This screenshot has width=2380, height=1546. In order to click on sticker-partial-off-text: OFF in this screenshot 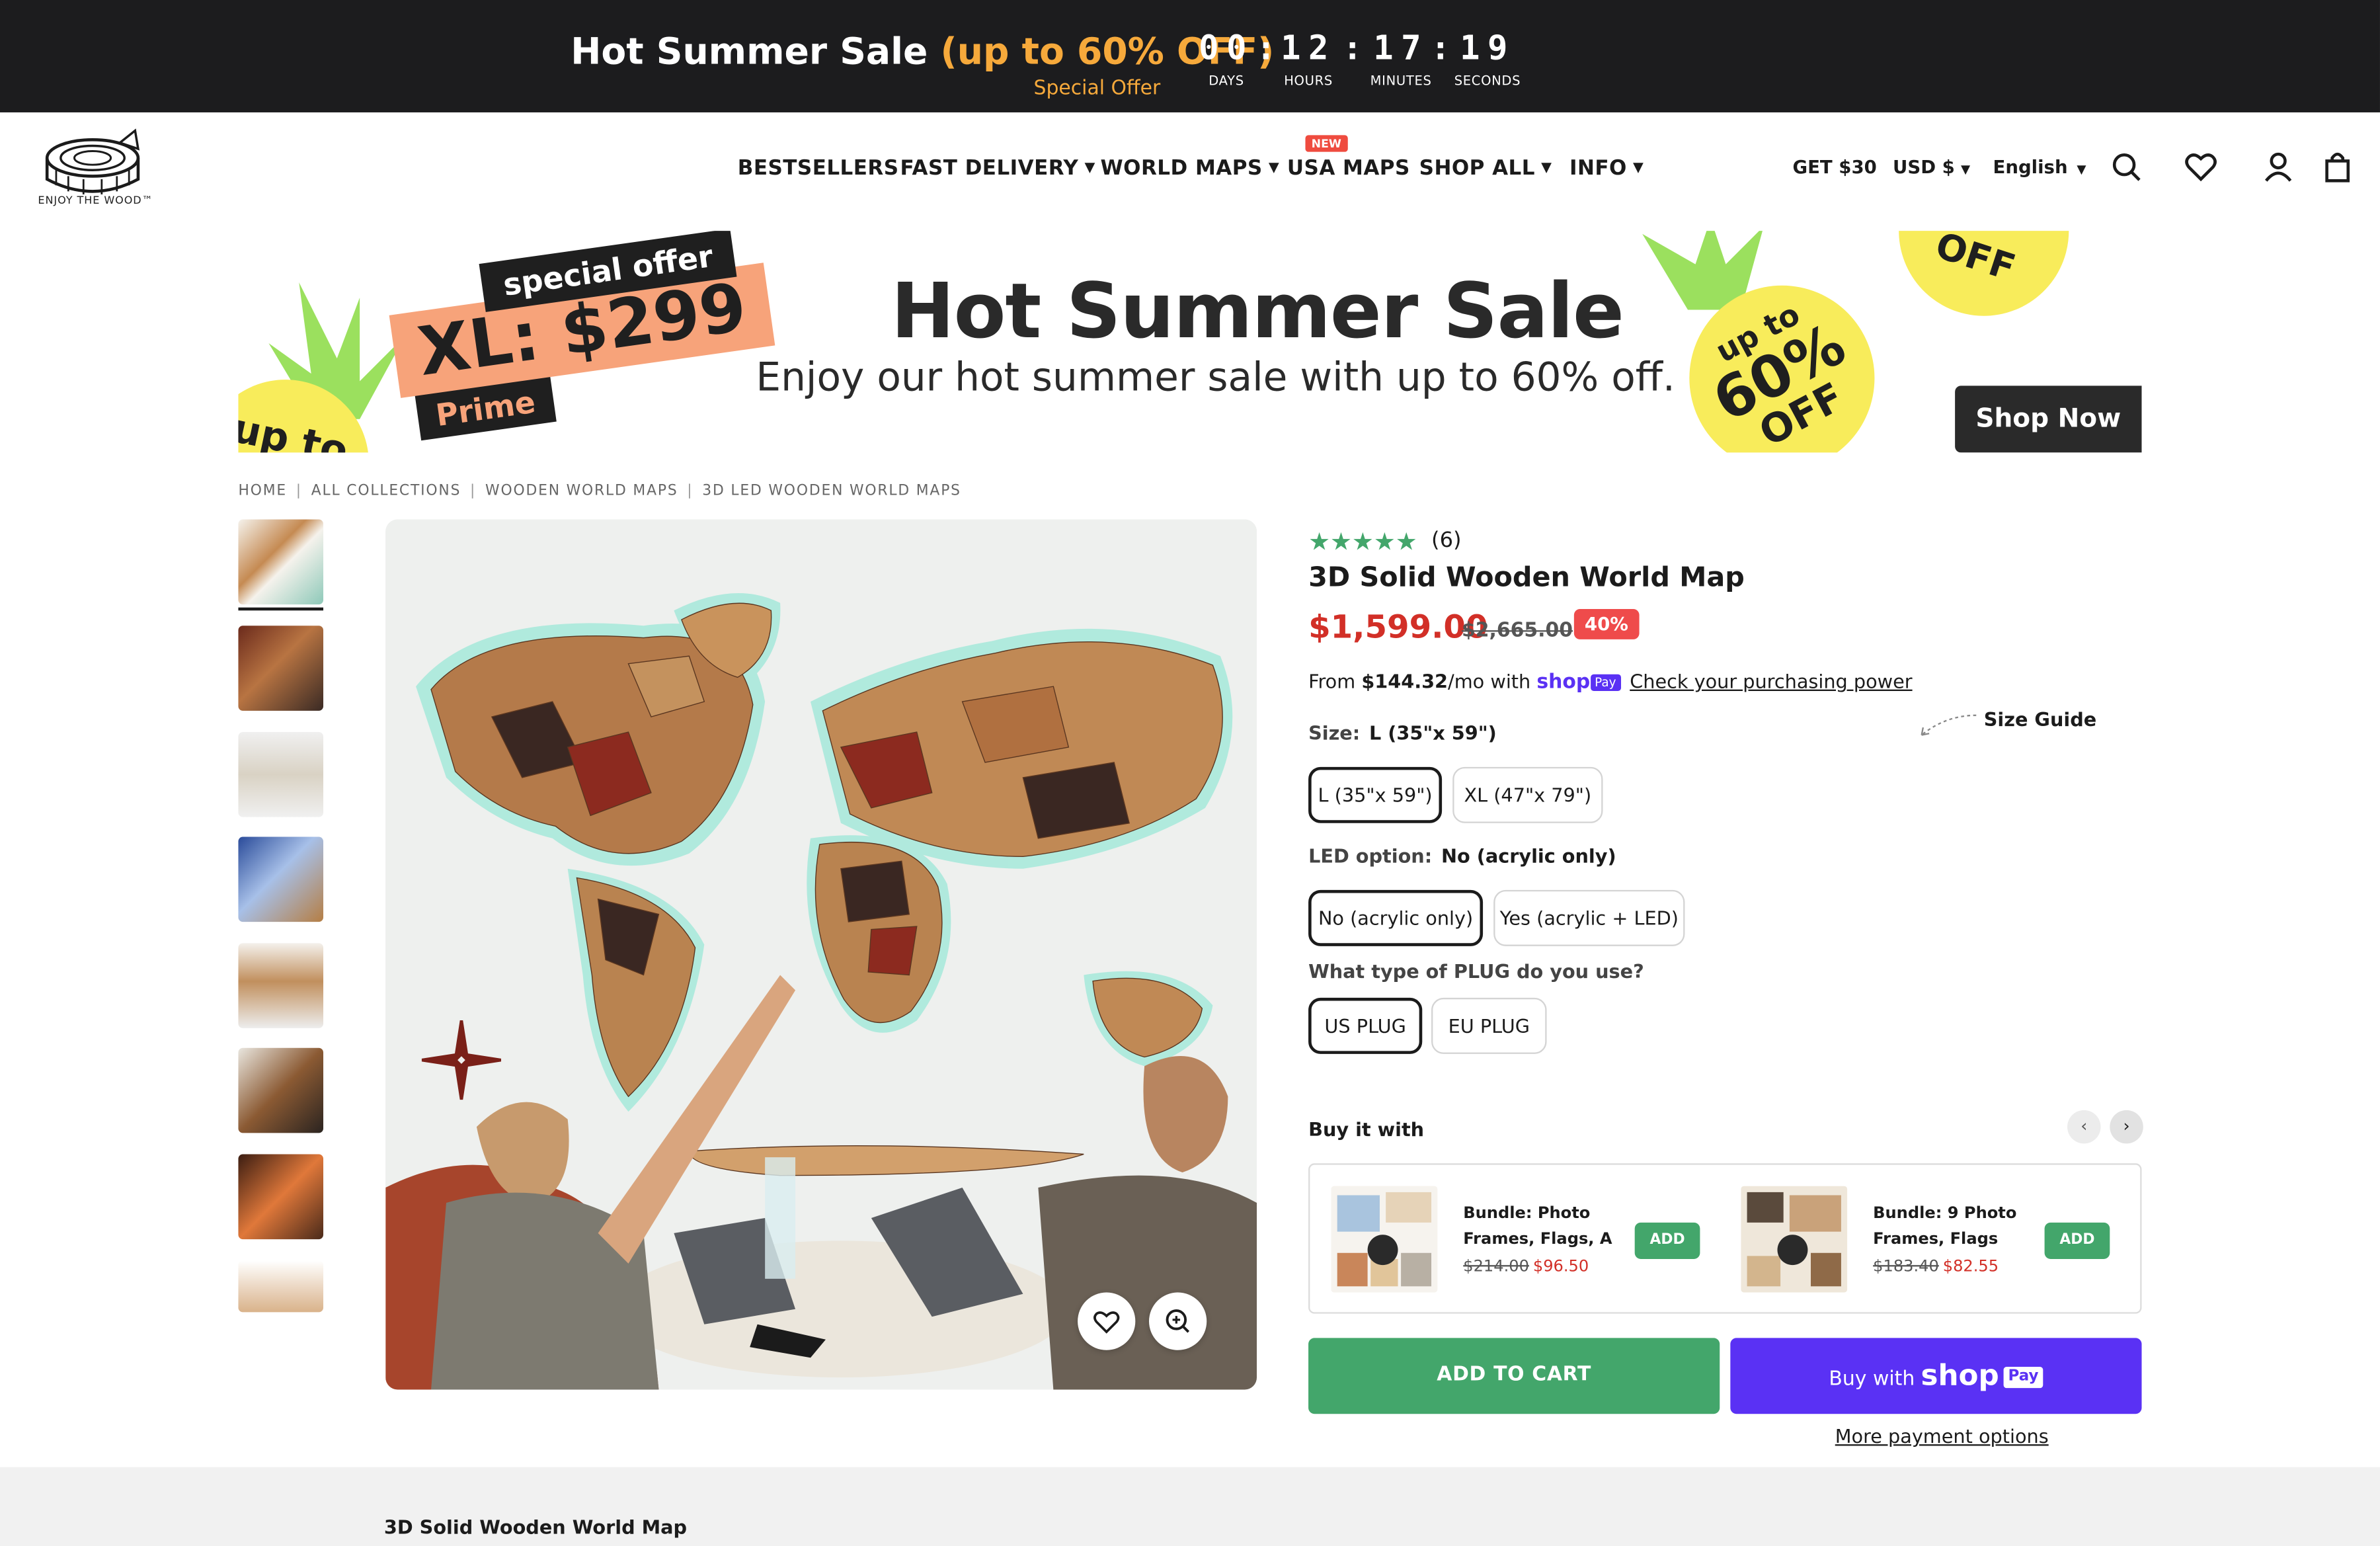, I will do `click(1975, 260)`.